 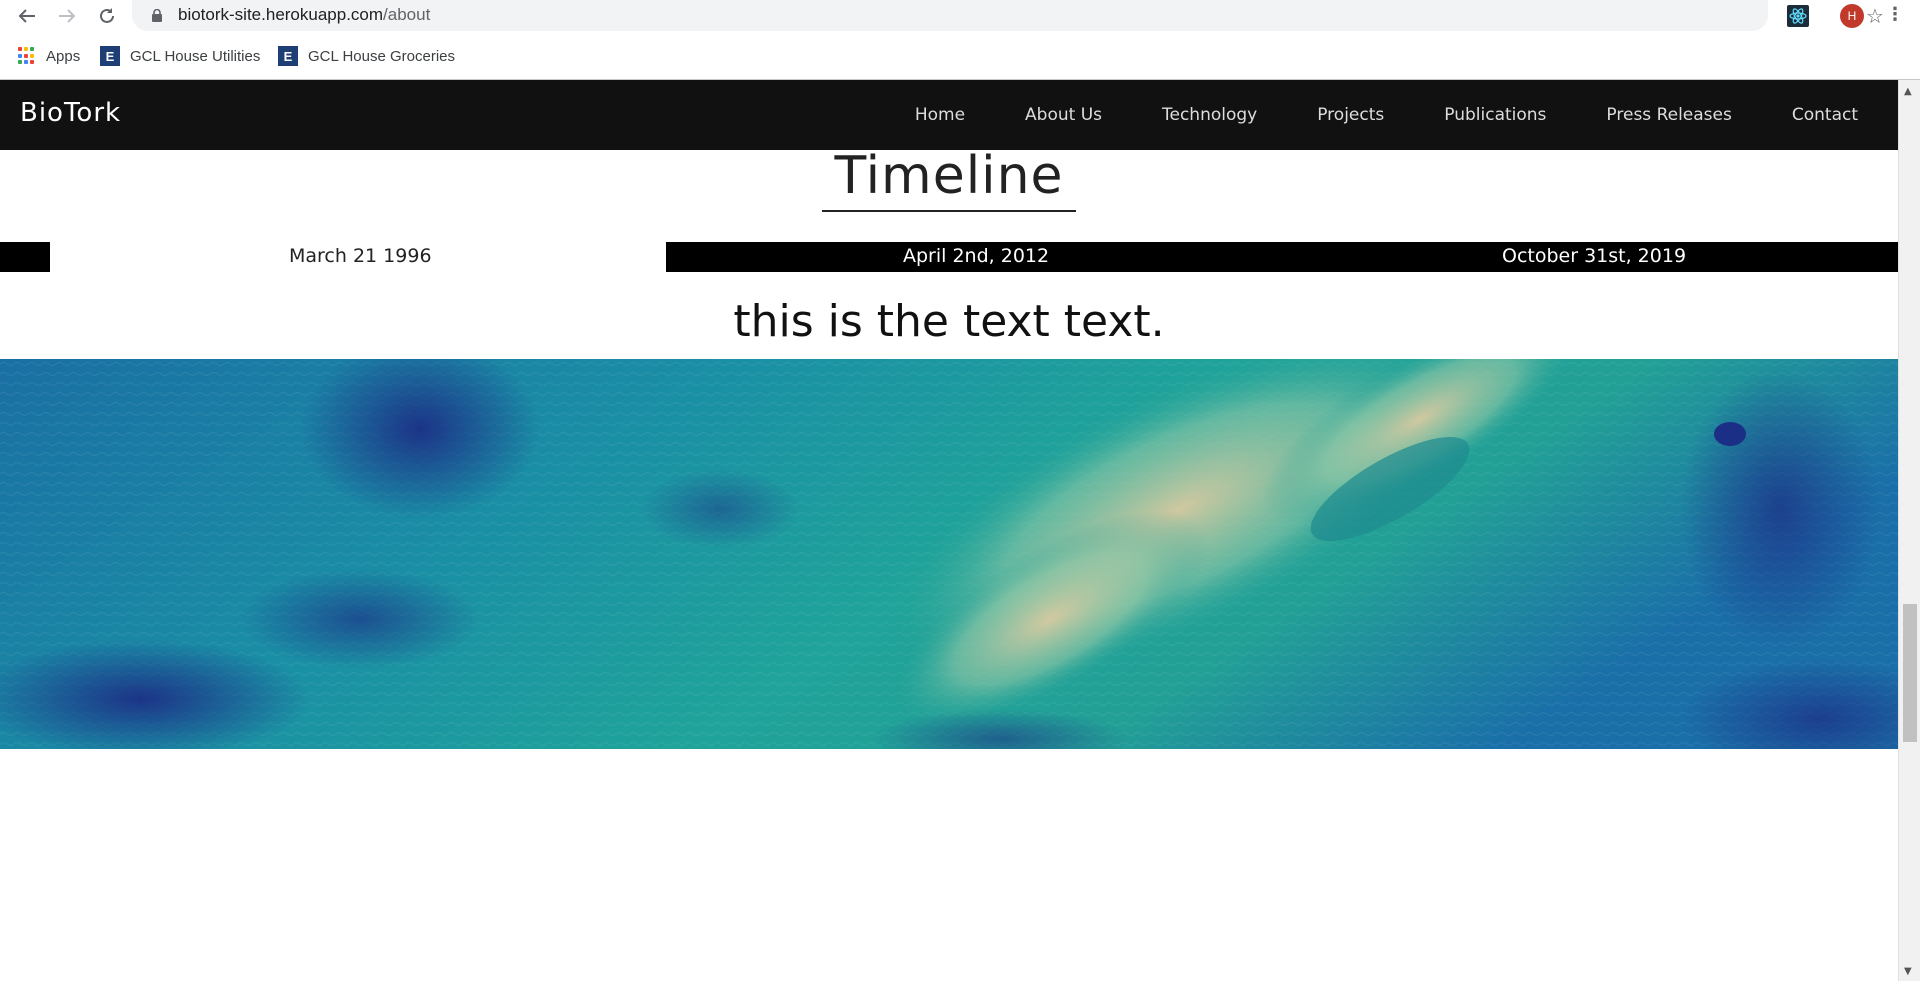 I want to click on bookmark-label: GCL House Groceries, so click(x=381, y=56).